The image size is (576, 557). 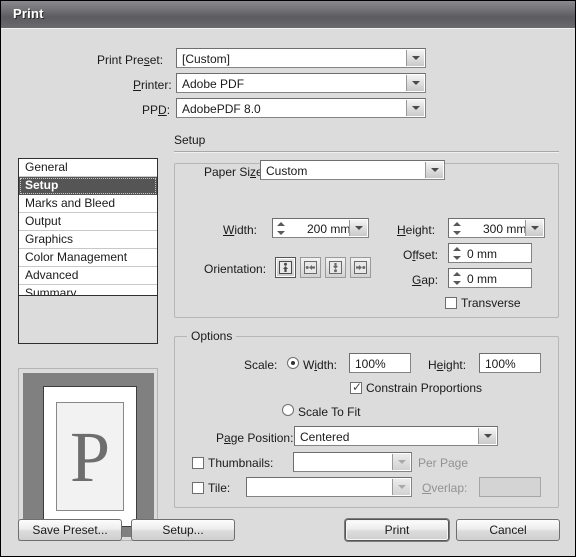 What do you see at coordinates (70, 203) in the screenshot?
I see `sidebar-item-label: Marks and Bleed` at bounding box center [70, 203].